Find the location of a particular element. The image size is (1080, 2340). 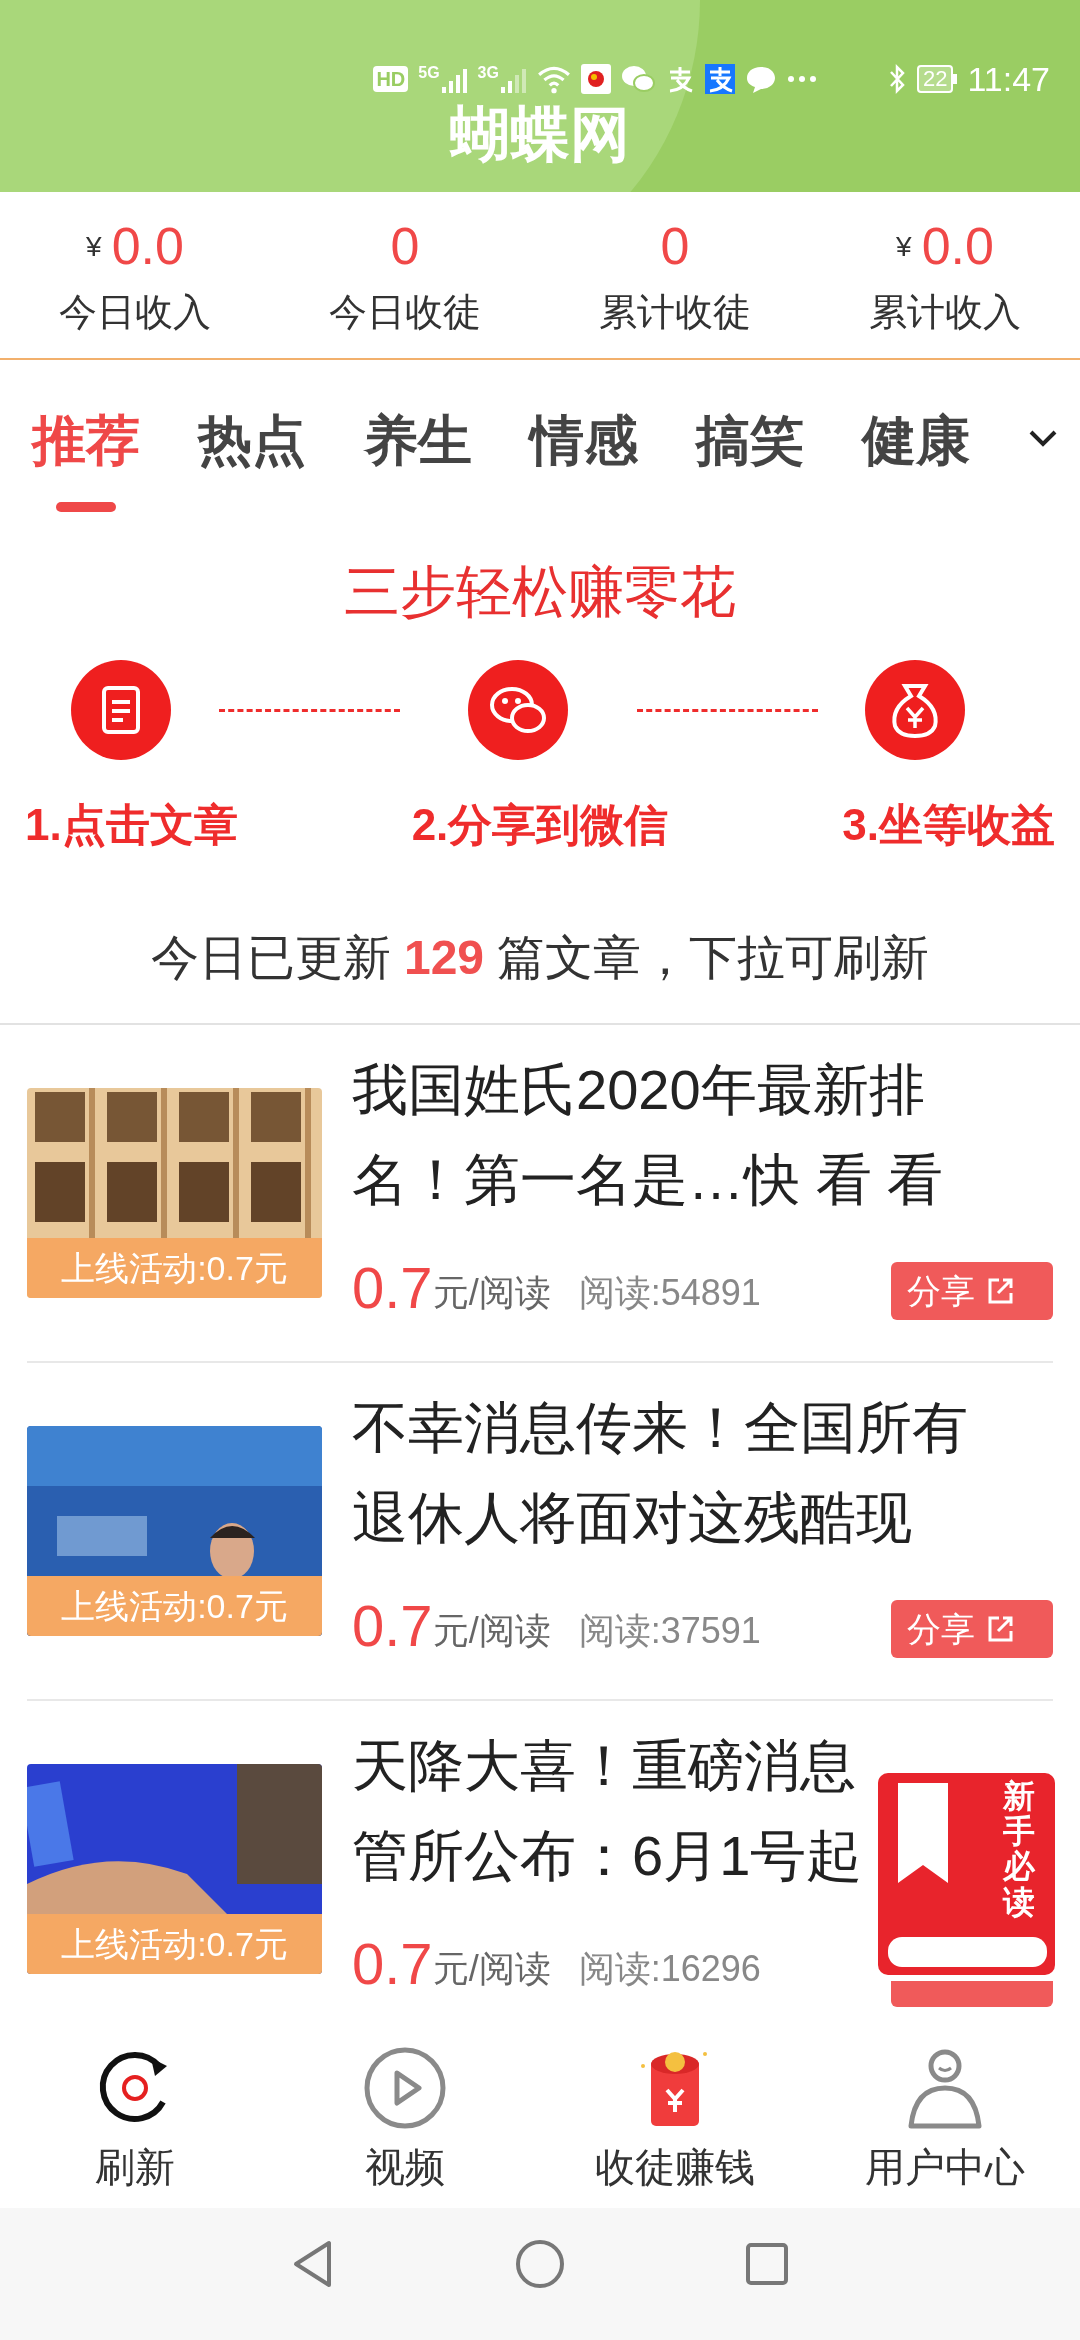

category-tab: 推荐 is located at coordinates (86, 460).